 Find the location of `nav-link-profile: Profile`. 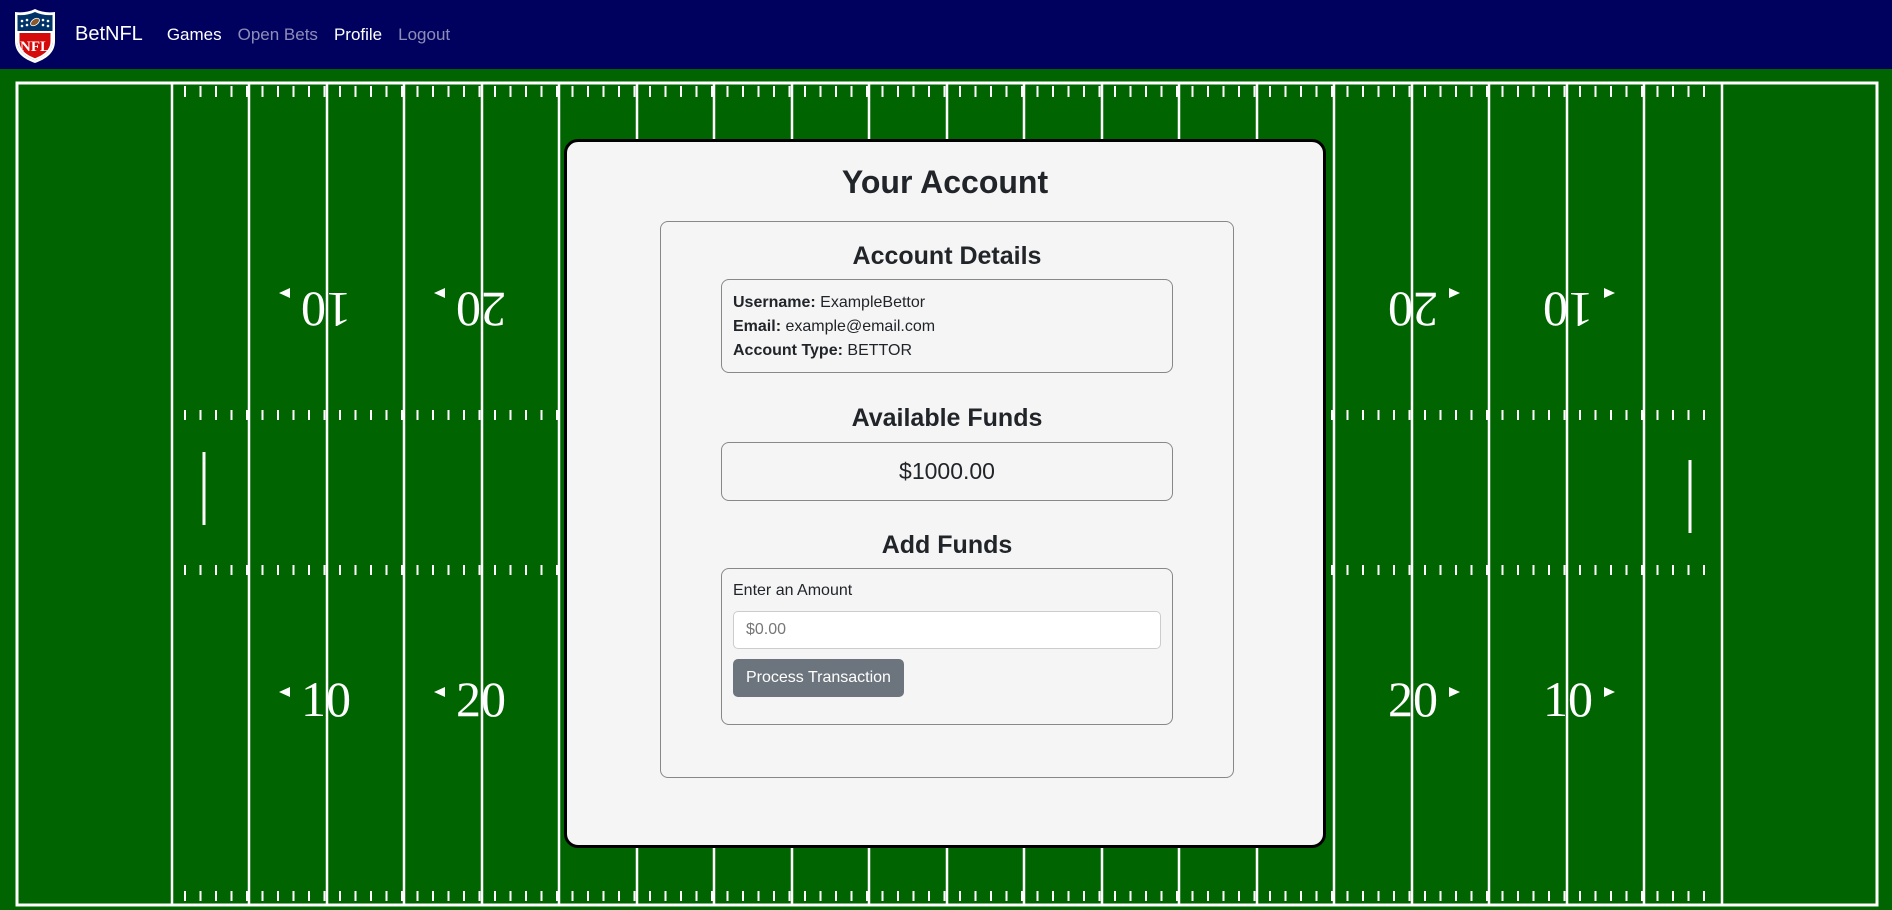

nav-link-profile: Profile is located at coordinates (358, 35).